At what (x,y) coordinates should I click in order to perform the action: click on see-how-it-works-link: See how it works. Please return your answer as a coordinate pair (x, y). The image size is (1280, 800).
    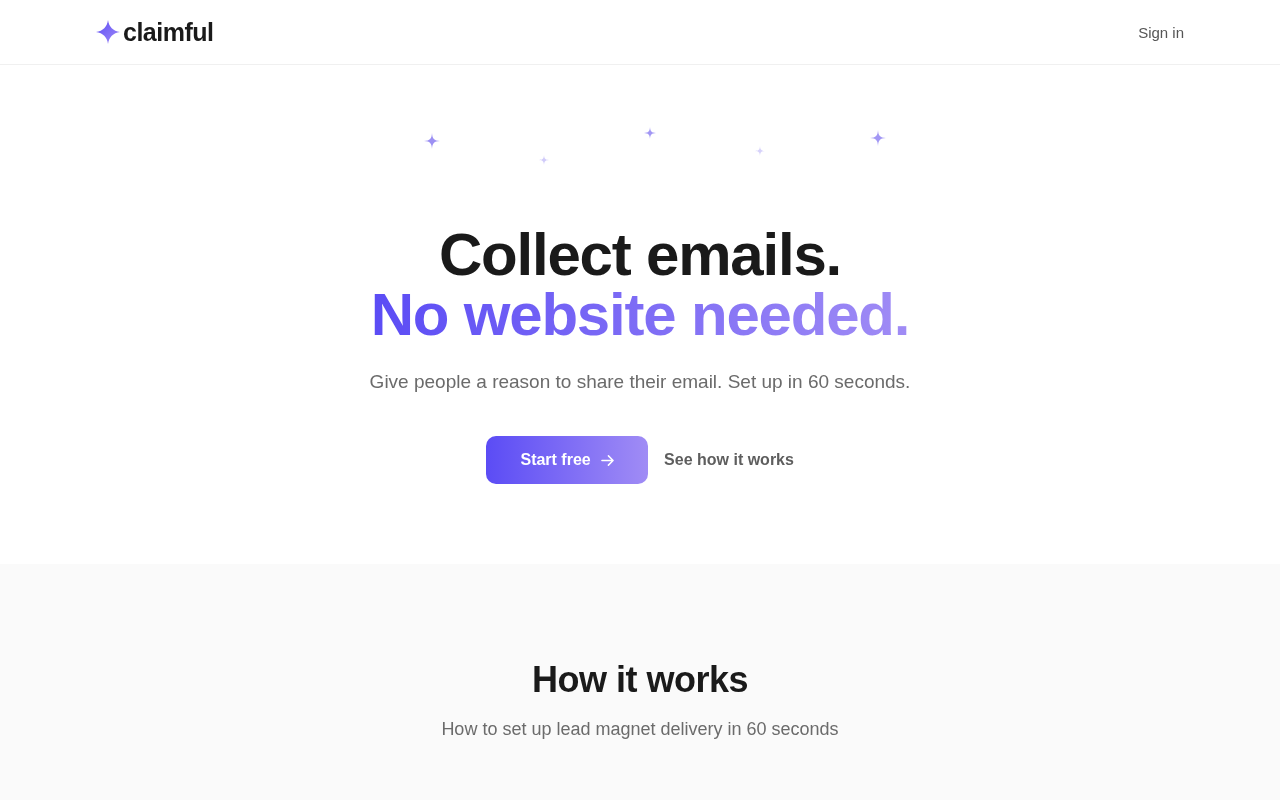
    Looking at the image, I should click on (729, 460).